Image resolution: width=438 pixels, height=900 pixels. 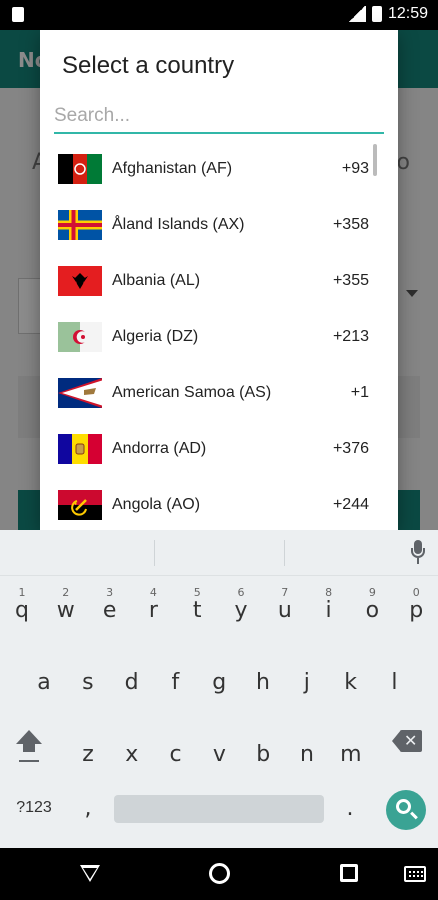 I want to click on key-f: f, so click(x=175, y=679).